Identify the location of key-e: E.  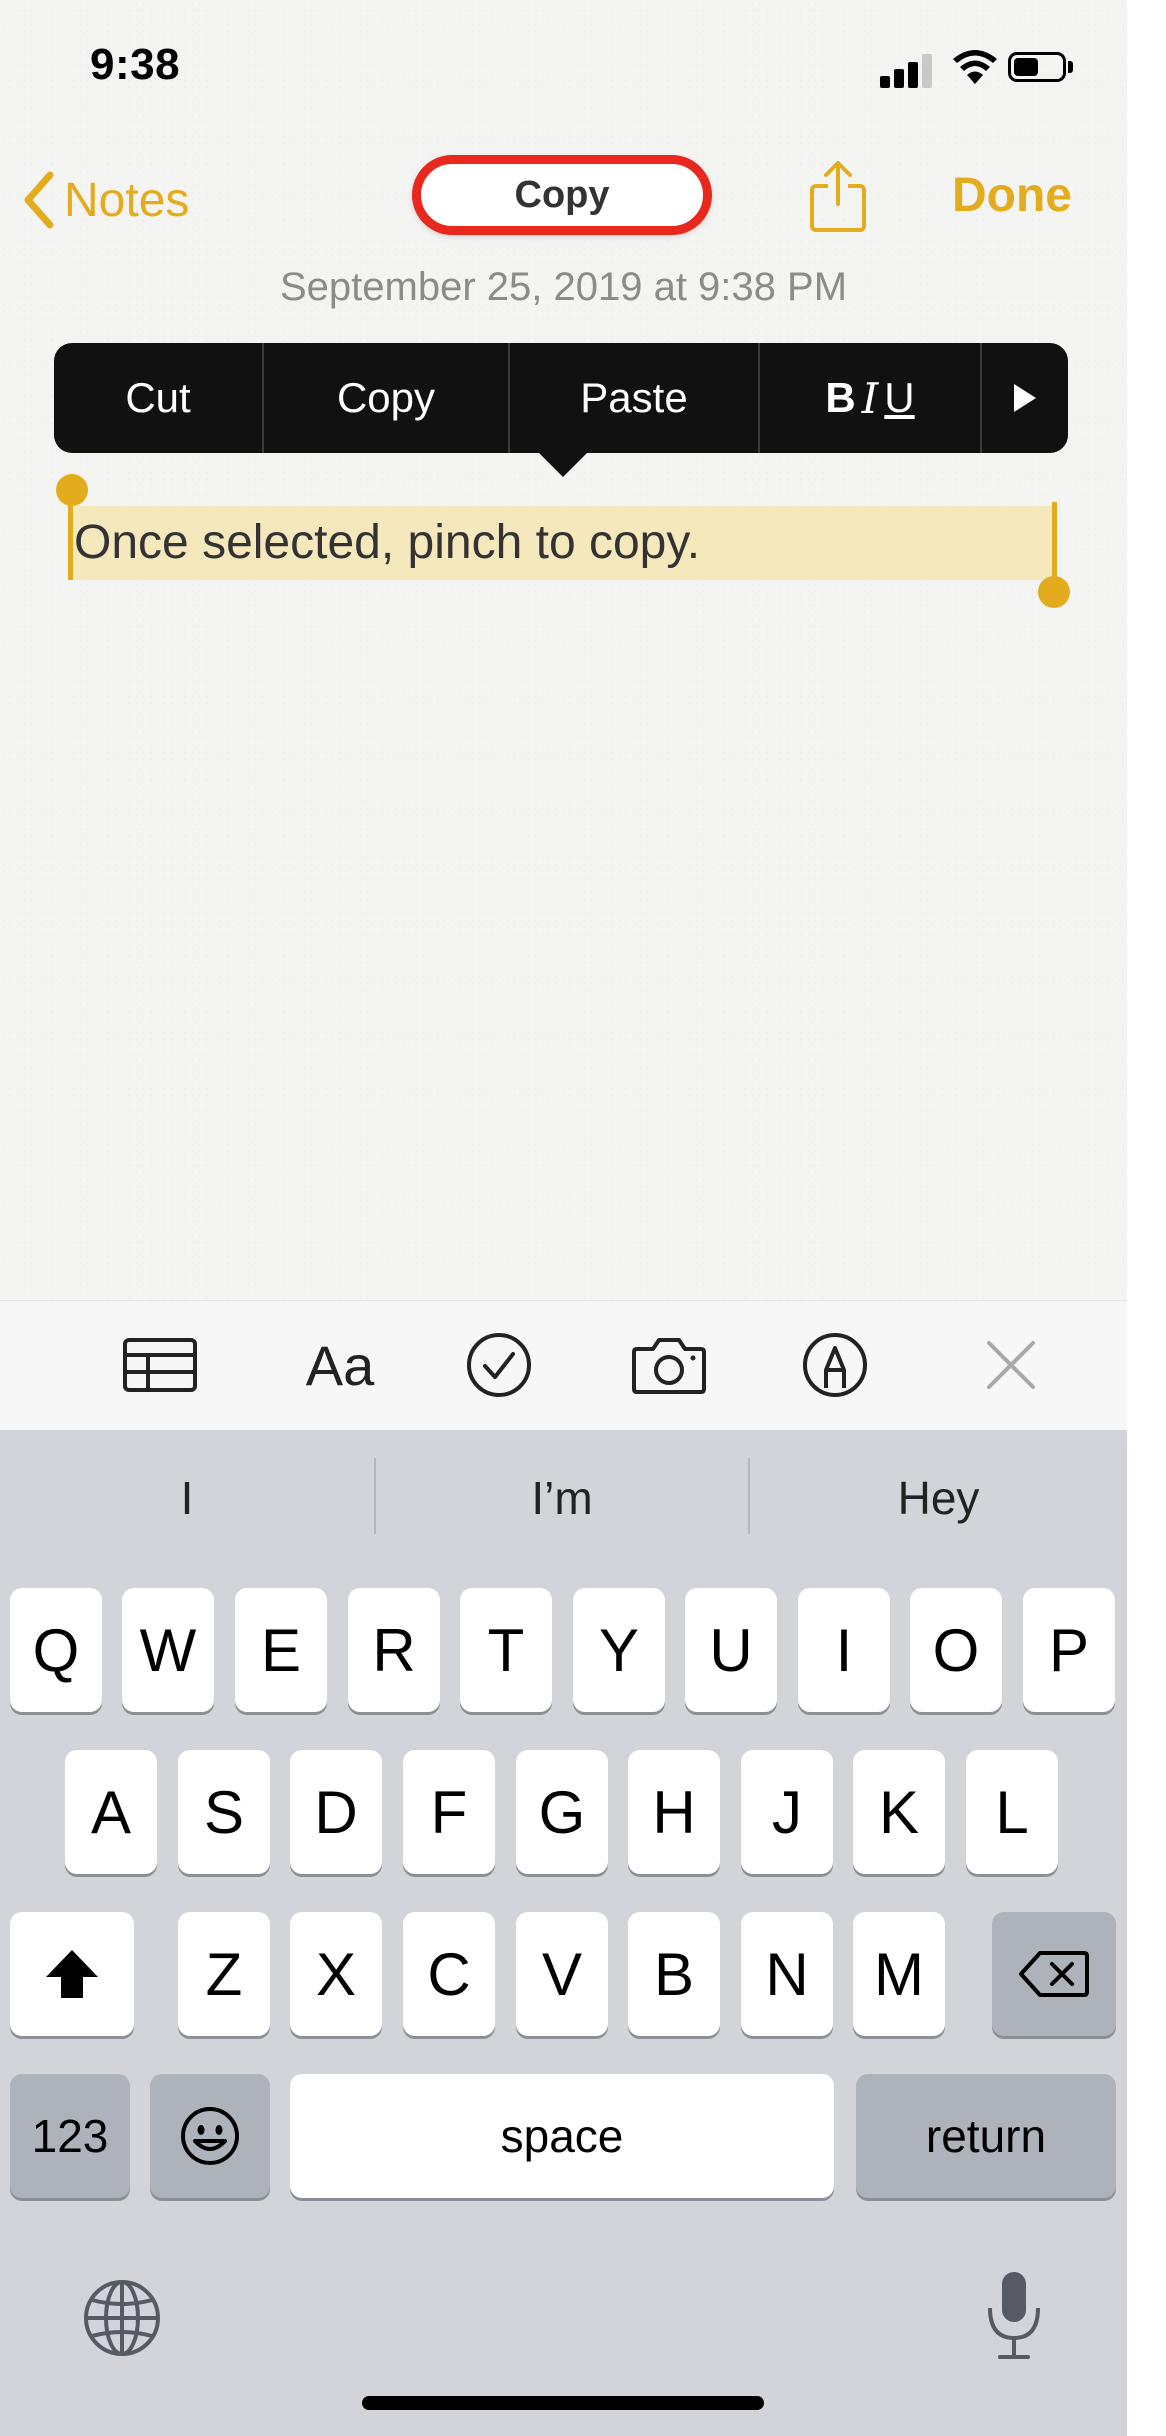
(281, 1650).